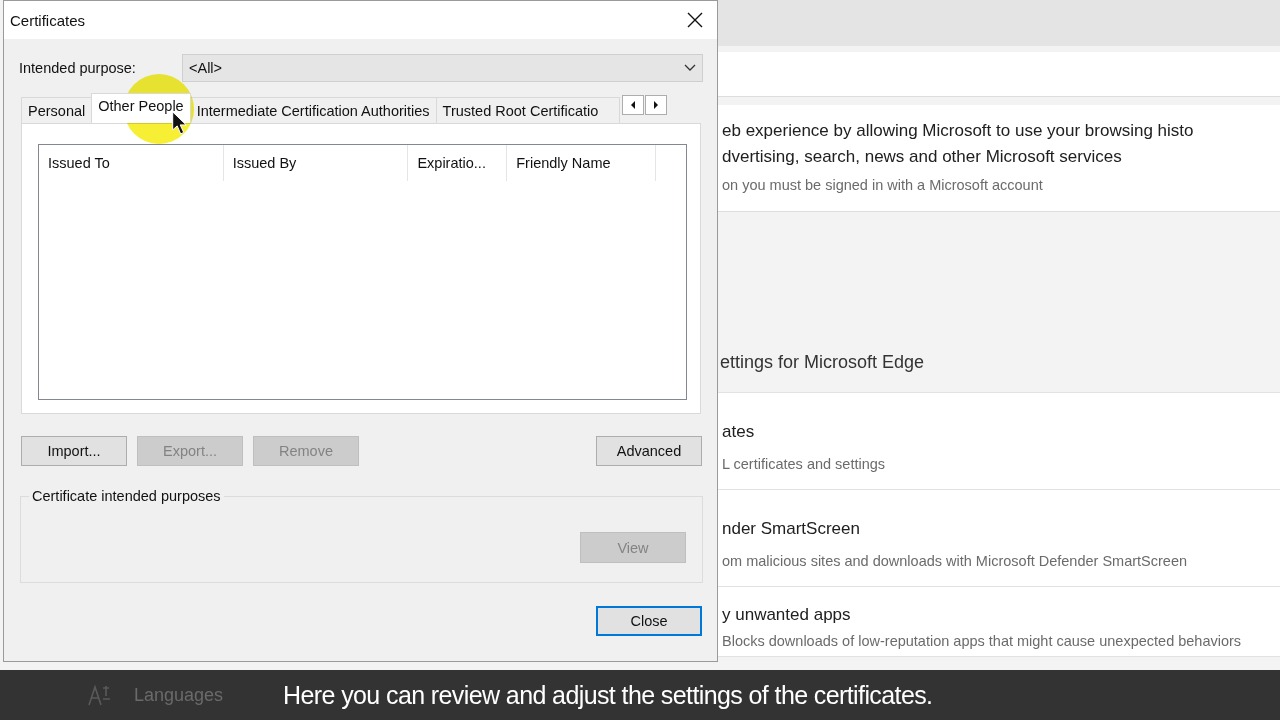  What do you see at coordinates (955, 561) in the screenshot?
I see `setting-description: om malicious sites and downloads with Microsoft Defender SmartScreen` at bounding box center [955, 561].